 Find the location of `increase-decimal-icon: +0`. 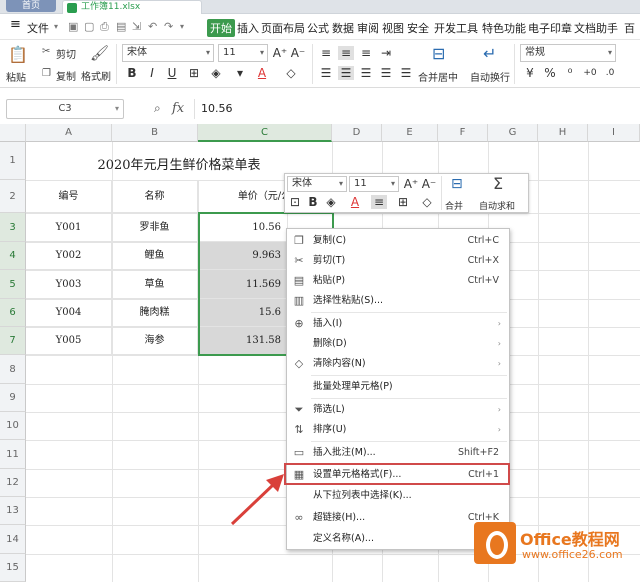

increase-decimal-icon: +0 is located at coordinates (590, 73).